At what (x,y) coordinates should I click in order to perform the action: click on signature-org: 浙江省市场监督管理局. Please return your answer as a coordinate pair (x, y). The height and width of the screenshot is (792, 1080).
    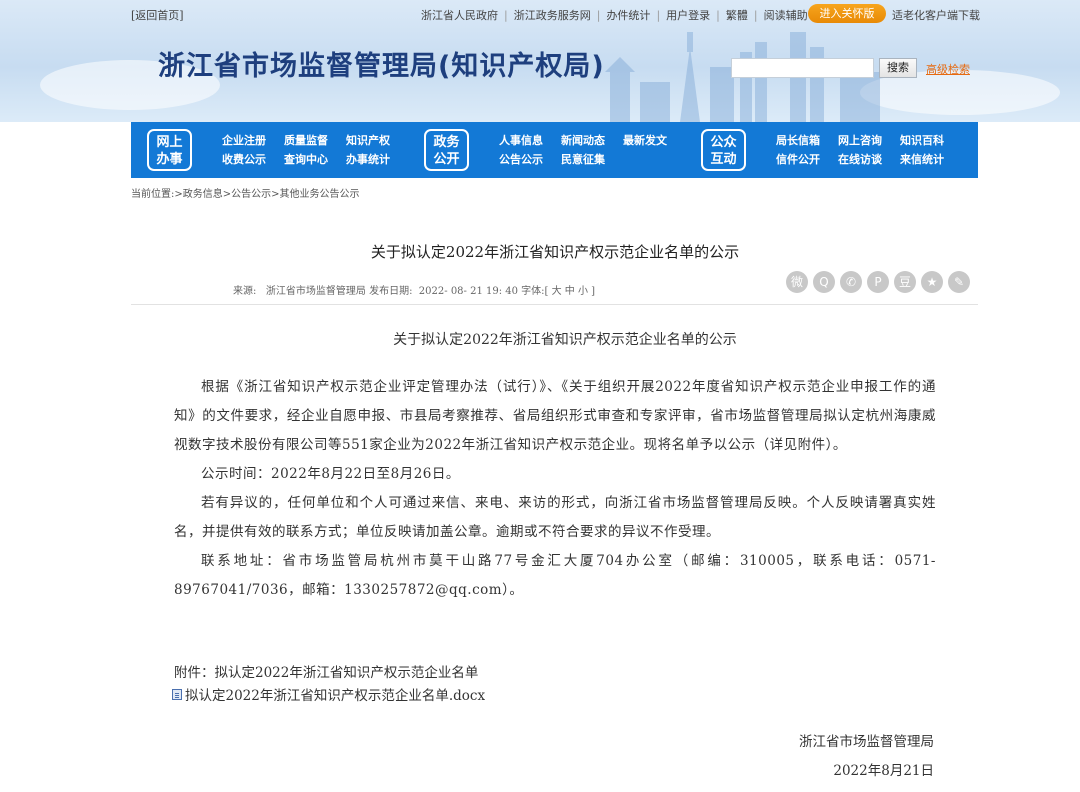
    Looking at the image, I should click on (866, 742).